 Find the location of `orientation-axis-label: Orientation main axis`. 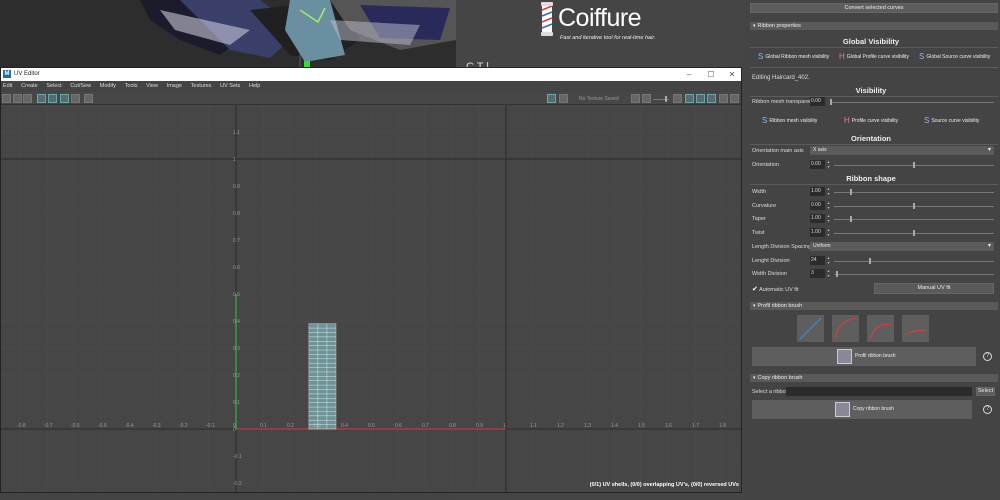

orientation-axis-label: Orientation main axis is located at coordinates (778, 151).